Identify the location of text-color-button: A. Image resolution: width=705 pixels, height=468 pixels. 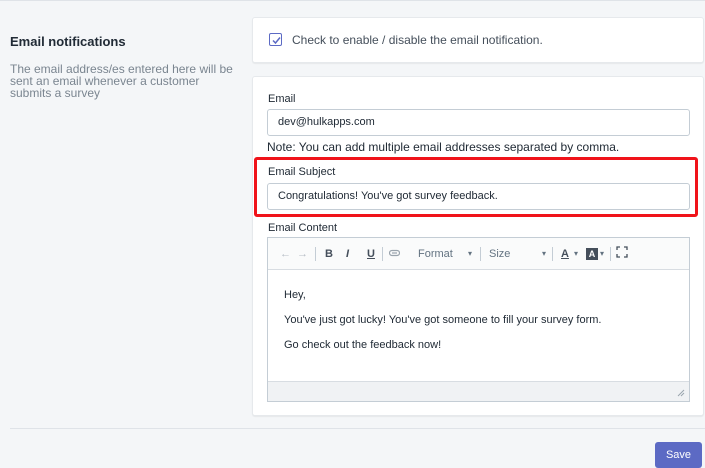
(565, 254).